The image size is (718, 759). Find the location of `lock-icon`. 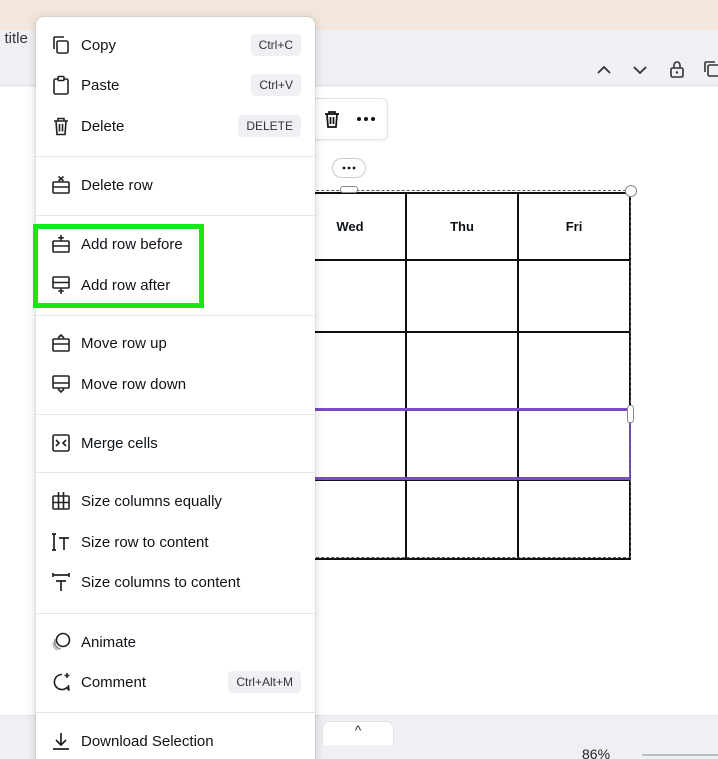

lock-icon is located at coordinates (677, 69).